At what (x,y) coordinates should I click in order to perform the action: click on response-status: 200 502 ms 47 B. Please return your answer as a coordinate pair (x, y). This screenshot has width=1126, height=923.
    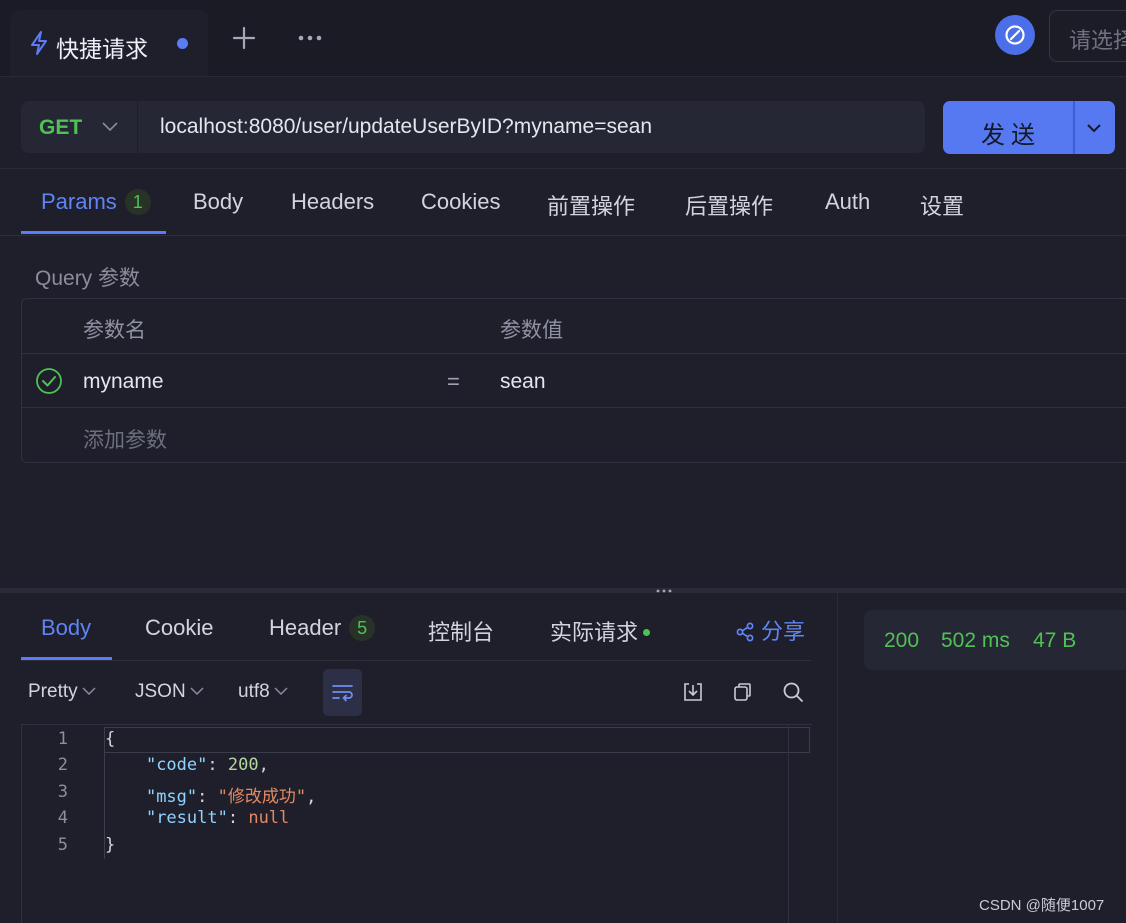
    Looking at the image, I should click on (995, 640).